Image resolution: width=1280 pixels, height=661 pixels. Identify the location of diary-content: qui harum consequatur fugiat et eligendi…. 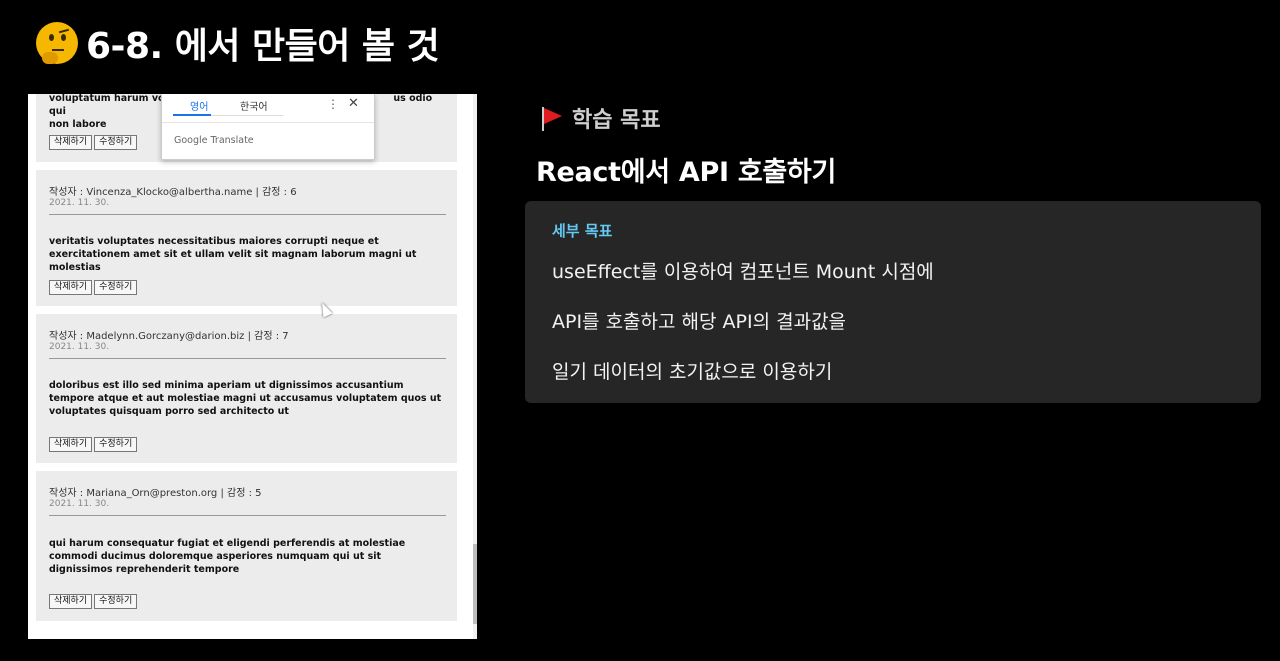
(227, 556).